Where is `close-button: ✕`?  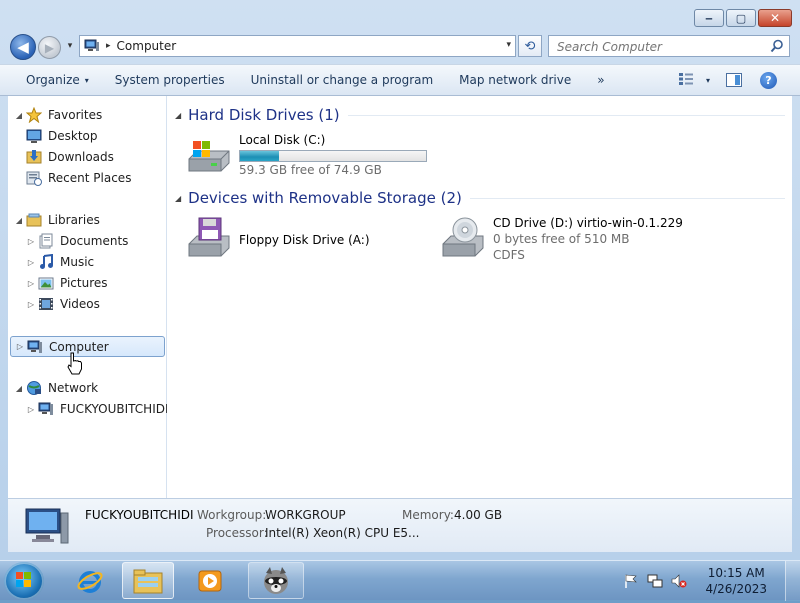 close-button: ✕ is located at coordinates (775, 18).